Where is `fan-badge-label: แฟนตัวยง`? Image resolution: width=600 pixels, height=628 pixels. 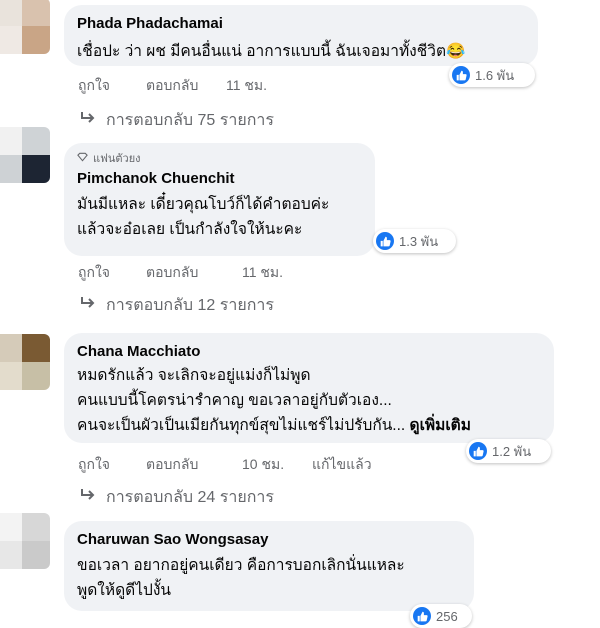 fan-badge-label: แฟนตัวยง is located at coordinates (117, 159).